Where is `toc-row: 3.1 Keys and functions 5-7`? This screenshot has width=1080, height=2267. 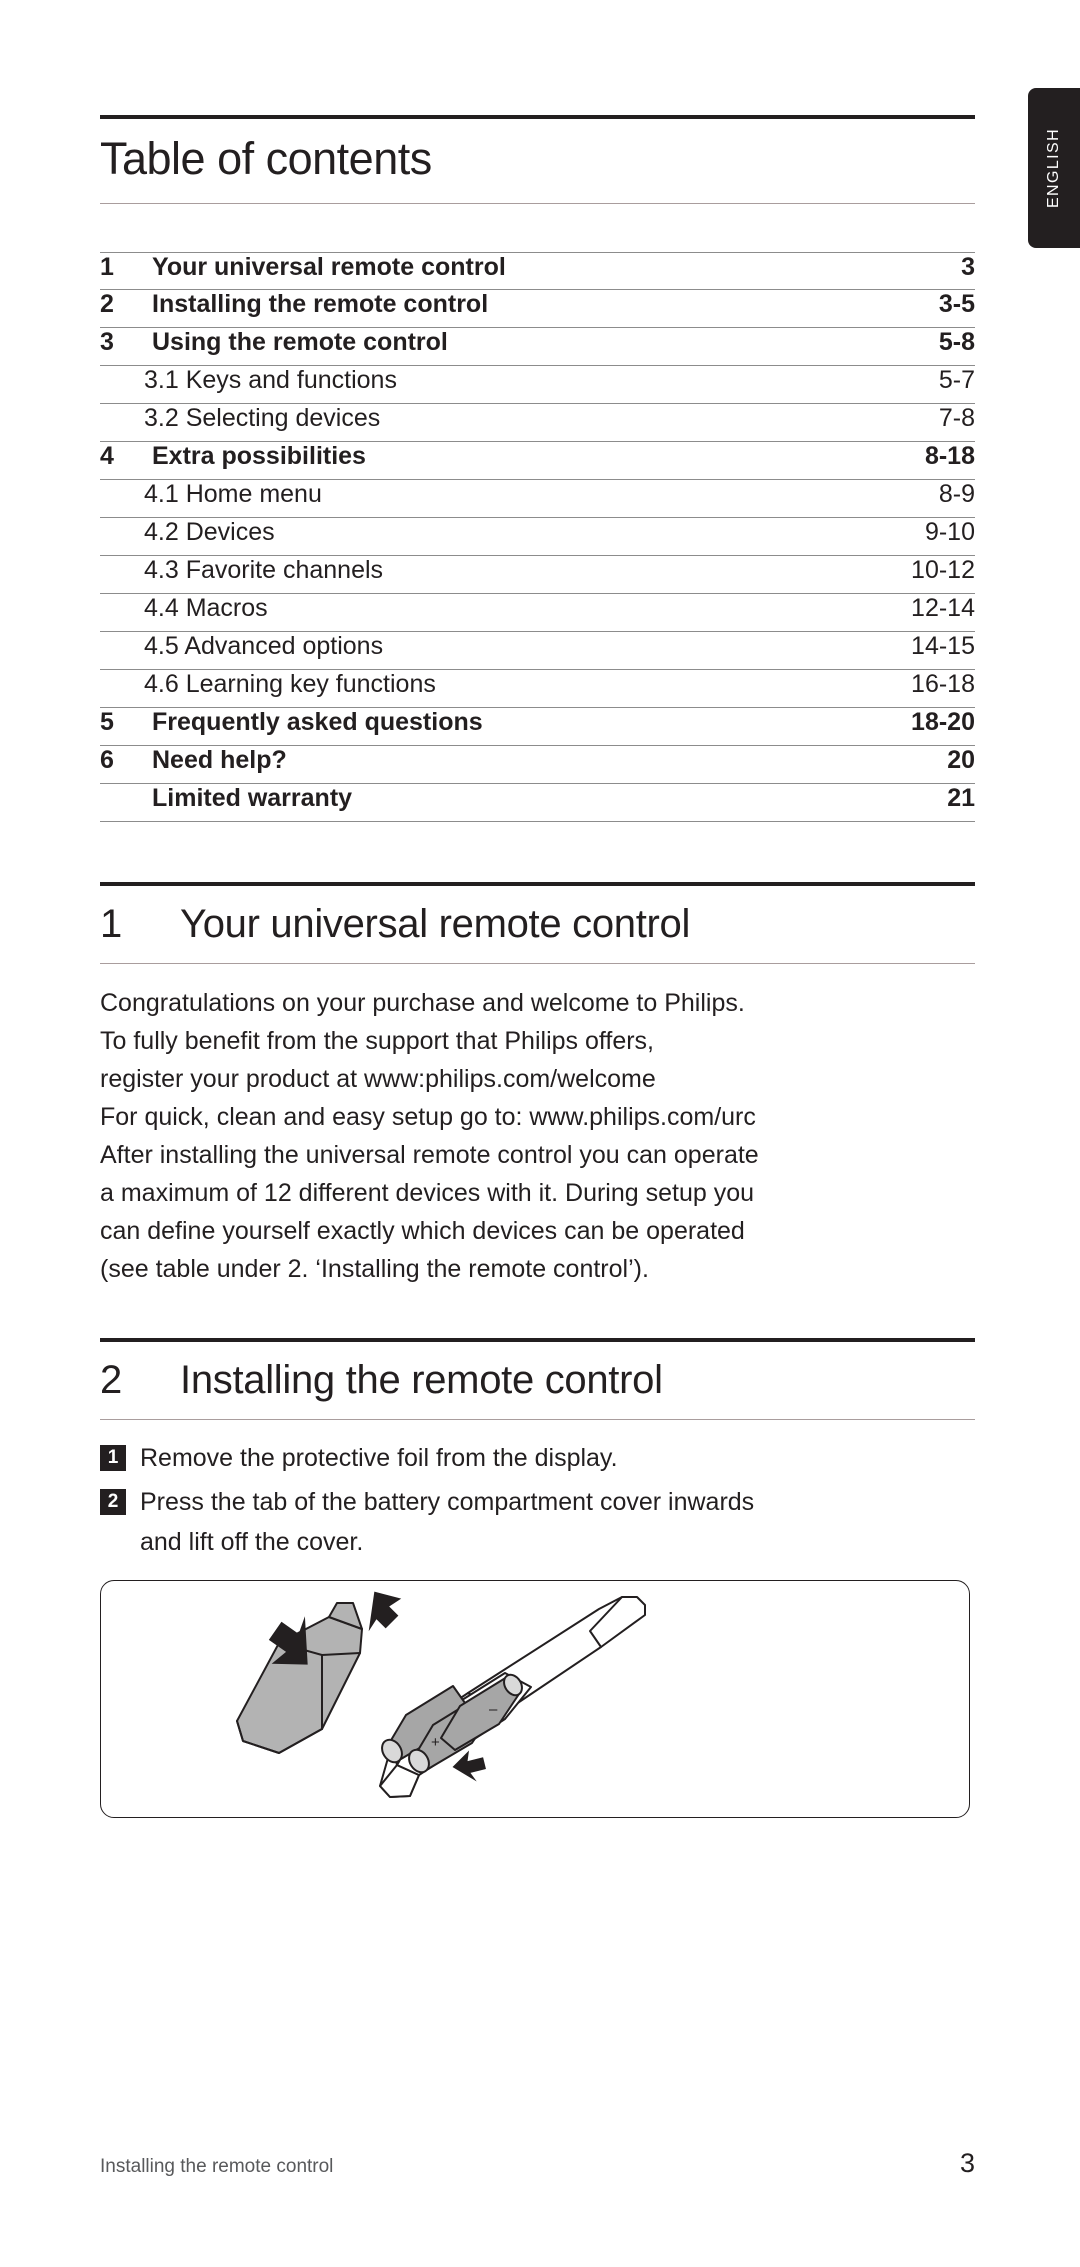
toc-row: 3.1 Keys and functions 5-7 is located at coordinates (537, 385).